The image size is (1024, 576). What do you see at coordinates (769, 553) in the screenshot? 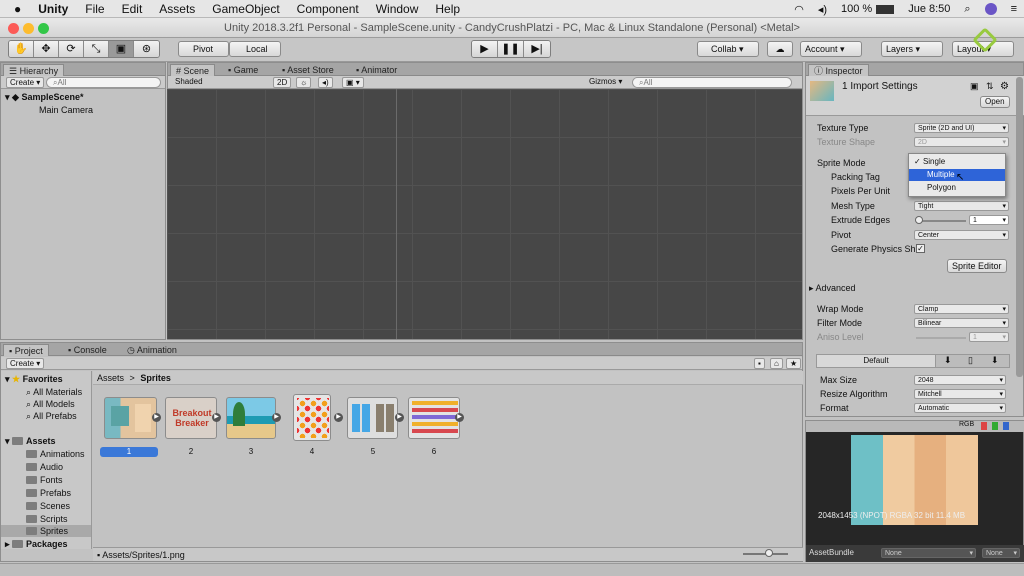
I see `slider-handle` at bounding box center [769, 553].